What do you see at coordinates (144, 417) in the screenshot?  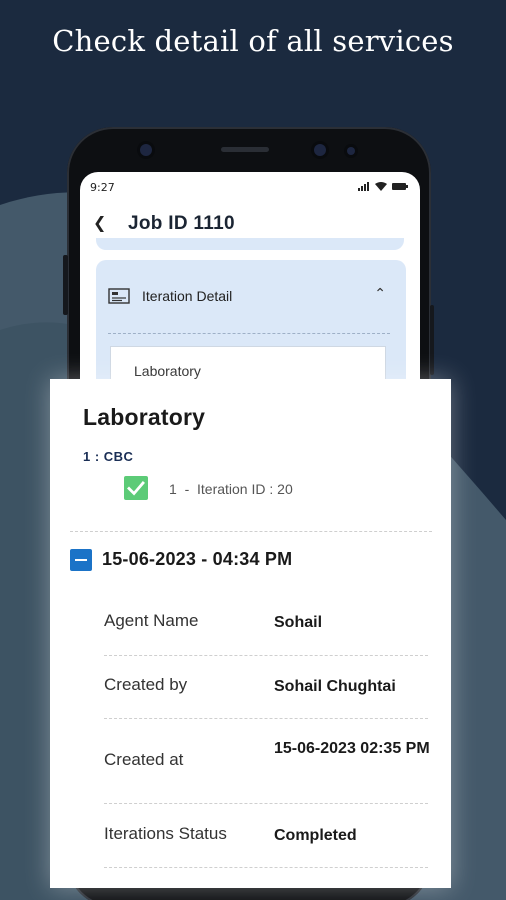 I see `service-title: Laboratory` at bounding box center [144, 417].